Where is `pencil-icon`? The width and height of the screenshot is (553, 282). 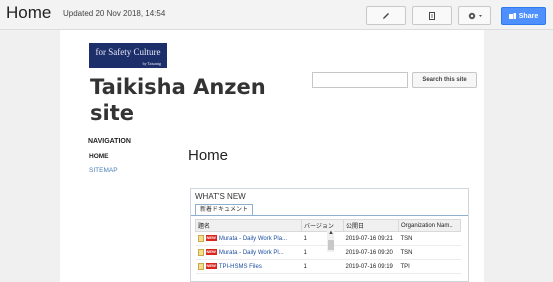
pencil-icon is located at coordinates (386, 15).